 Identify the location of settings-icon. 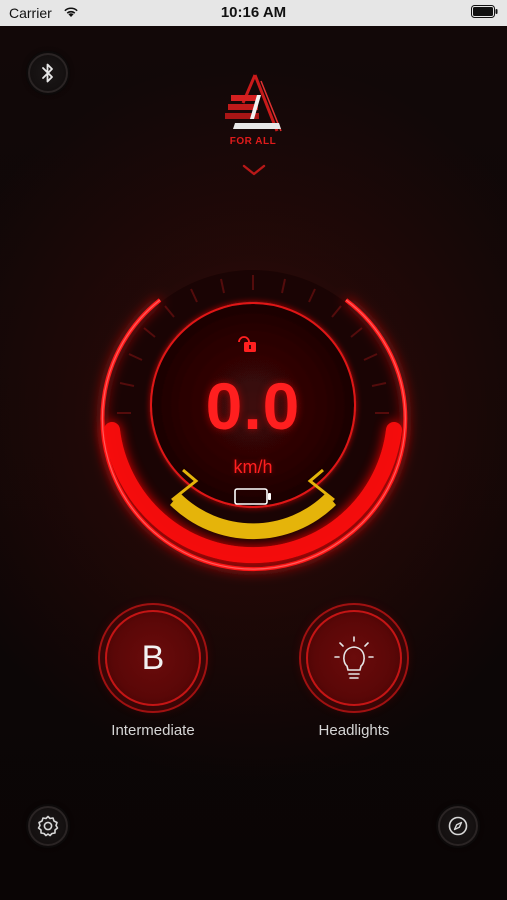
(48, 826).